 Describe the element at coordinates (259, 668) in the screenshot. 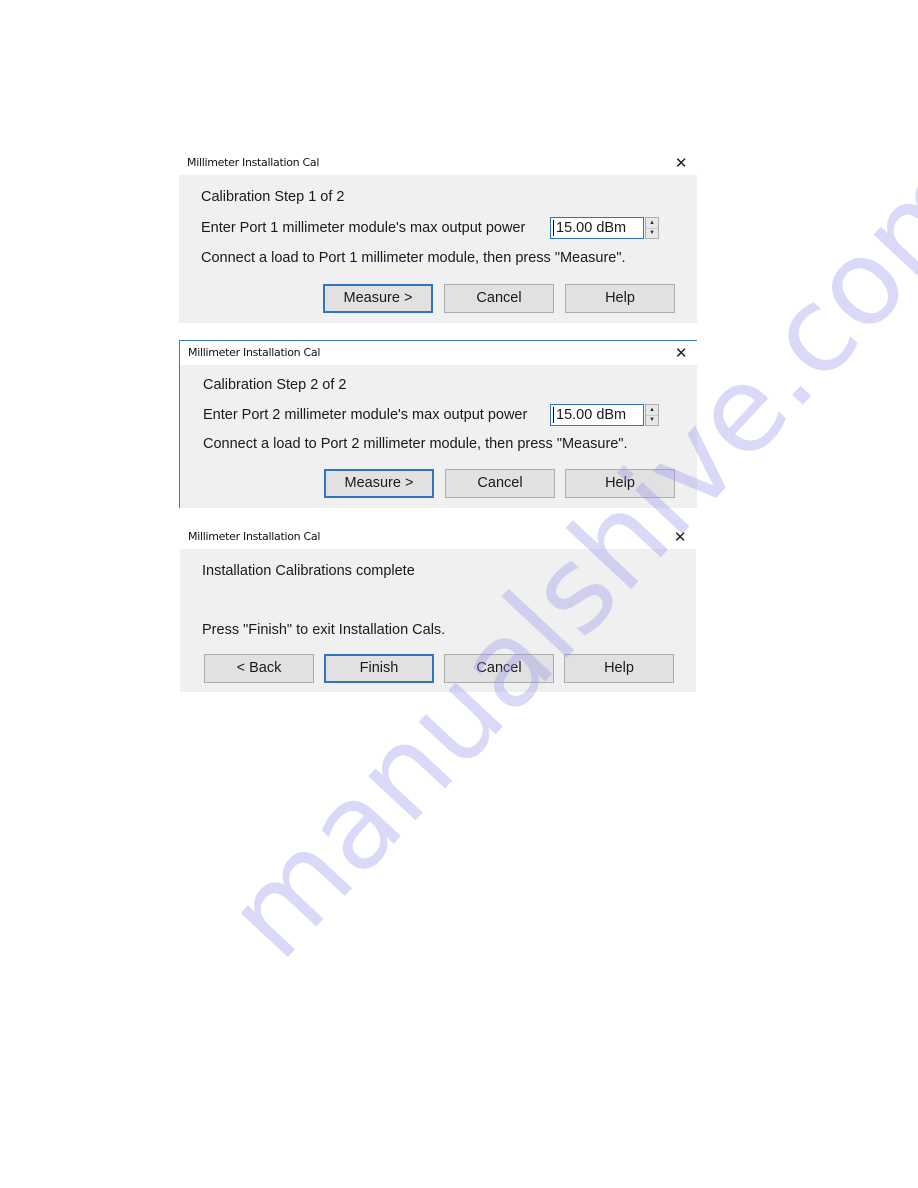

I see `back-button: < Back` at that location.